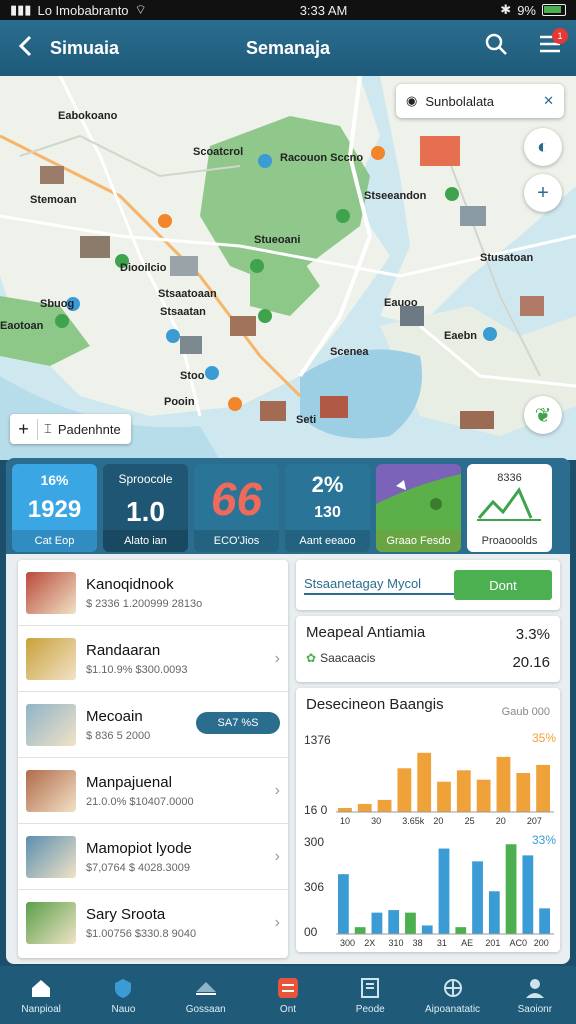 The height and width of the screenshot is (1024, 576). Describe the element at coordinates (541, 943) in the screenshot. I see `x-tick-label: 200` at that location.